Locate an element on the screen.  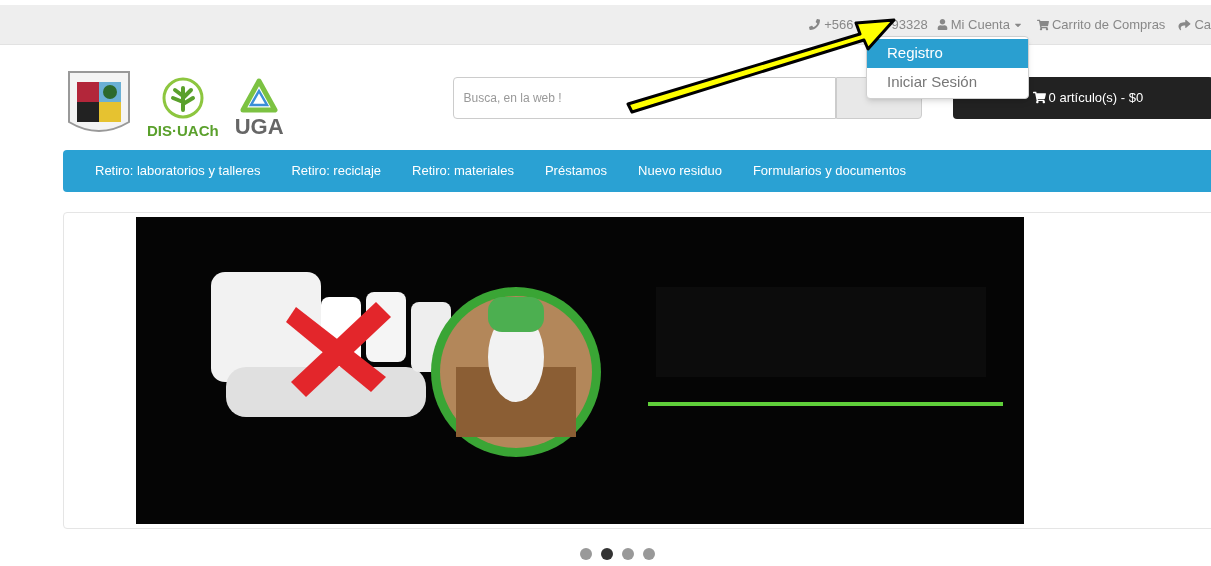
phone-number: +566 is located at coordinates (839, 24).